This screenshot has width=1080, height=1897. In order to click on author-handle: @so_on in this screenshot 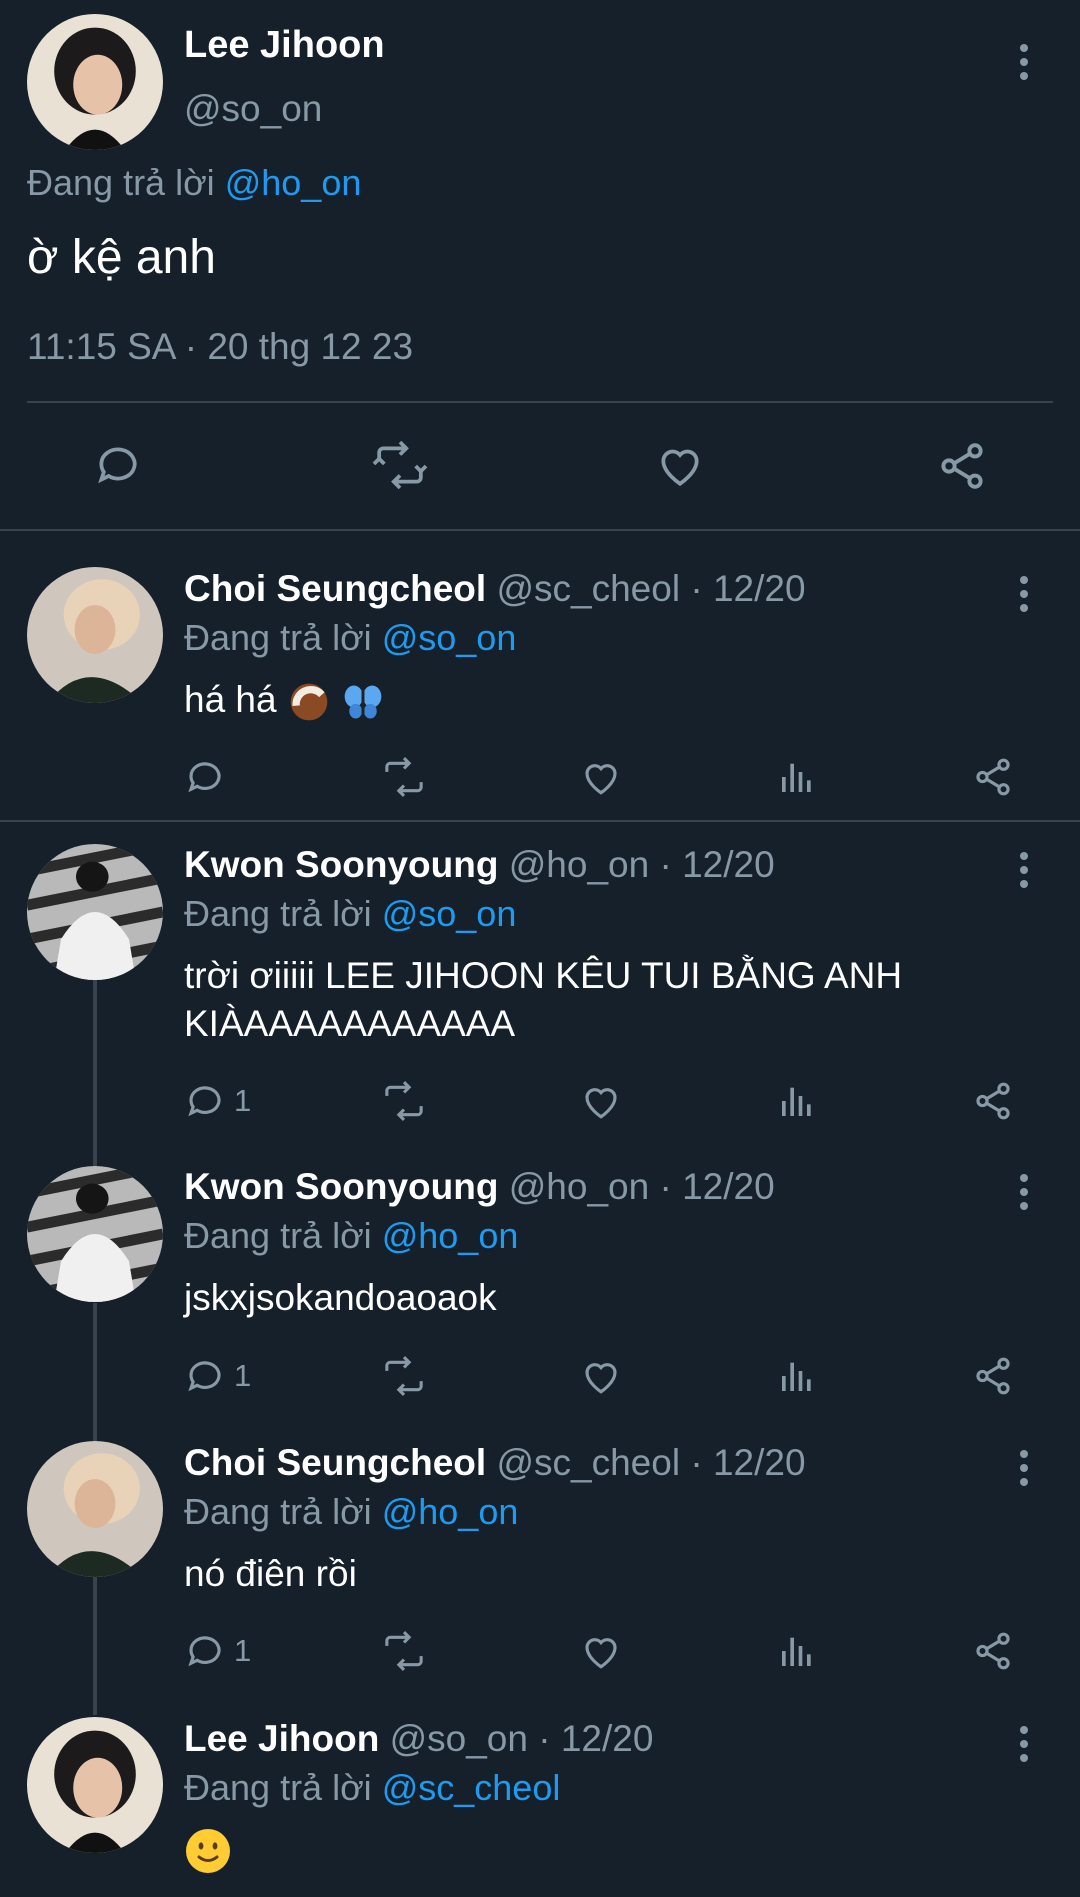, I will do `click(253, 109)`.